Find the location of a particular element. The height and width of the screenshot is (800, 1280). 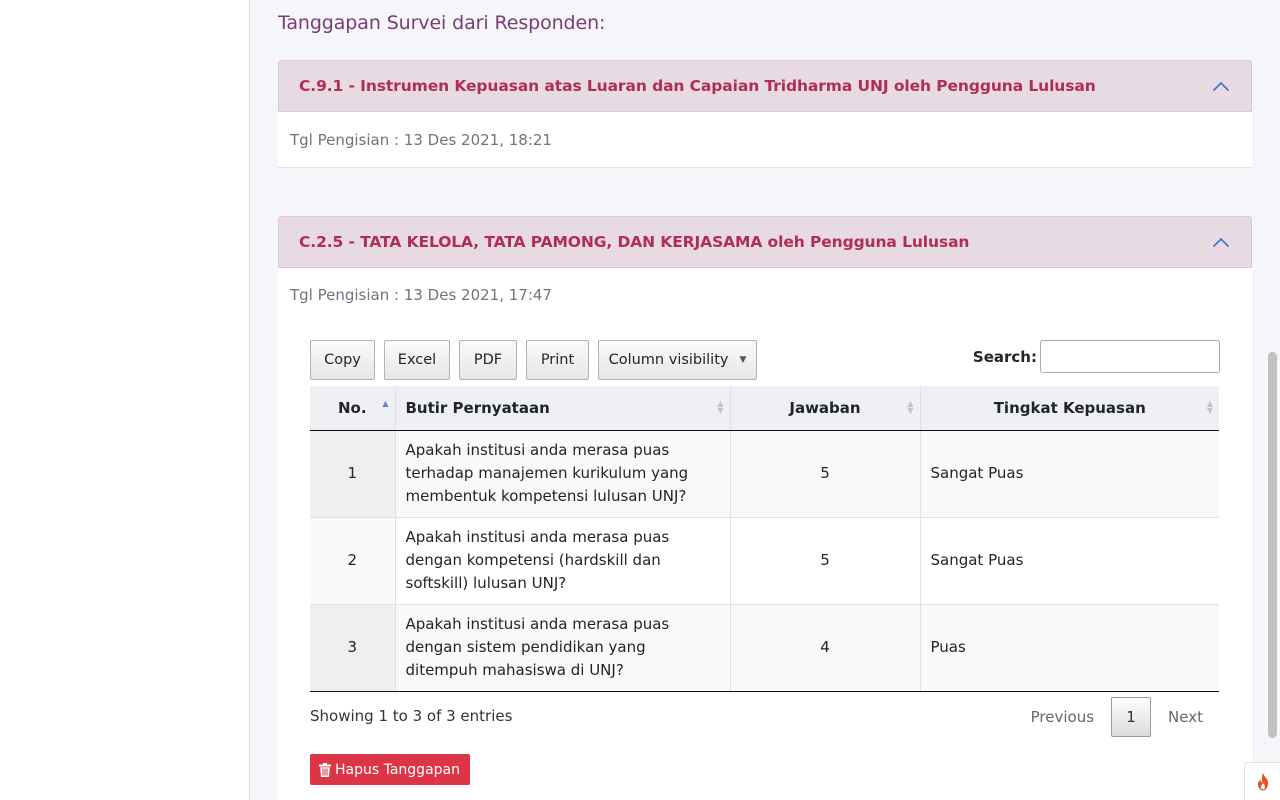

flame-icon is located at coordinates (1262, 781).